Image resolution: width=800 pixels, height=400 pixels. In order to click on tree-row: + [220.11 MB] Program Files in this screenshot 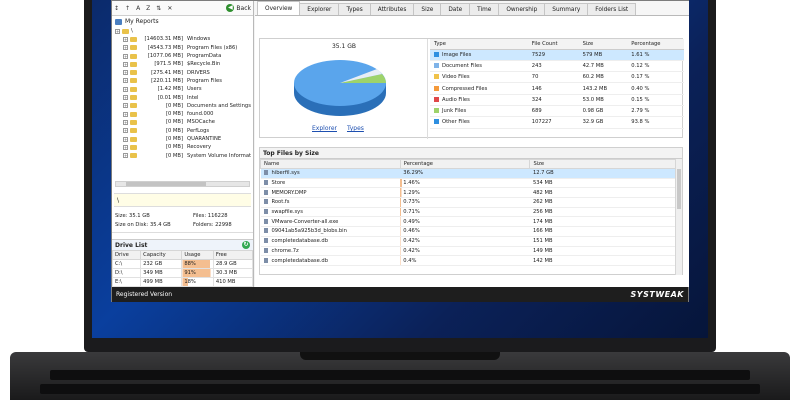, I will do `click(184, 81)`.